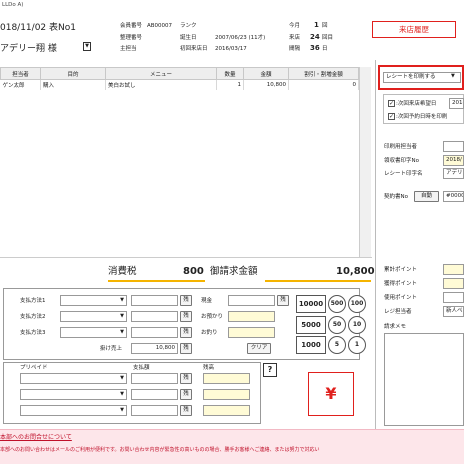 The height and width of the screenshot is (464, 464). What do you see at coordinates (323, 84) in the screenshot?
I see `cell-discount: 0` at bounding box center [323, 84].